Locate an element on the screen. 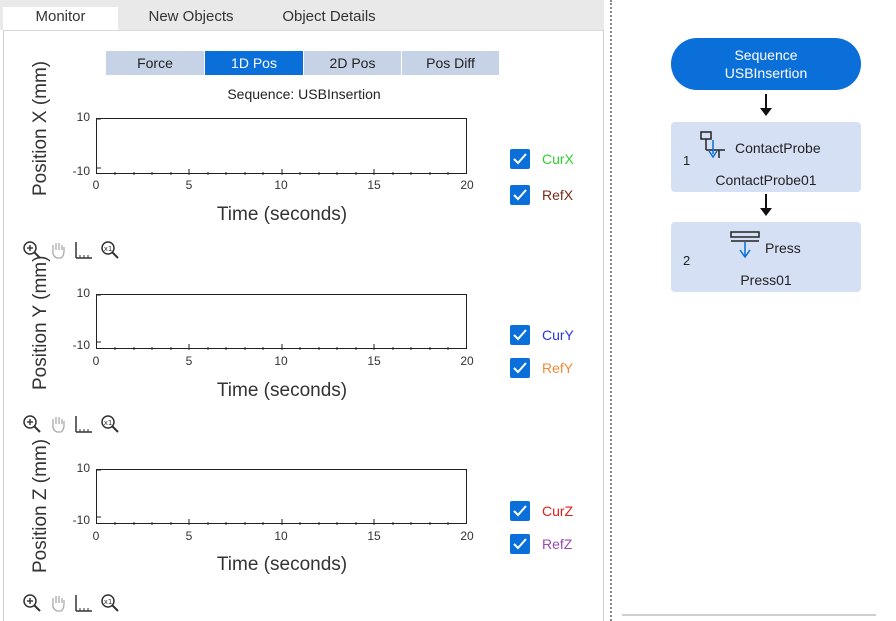  subtab-force: Force is located at coordinates (155, 63).